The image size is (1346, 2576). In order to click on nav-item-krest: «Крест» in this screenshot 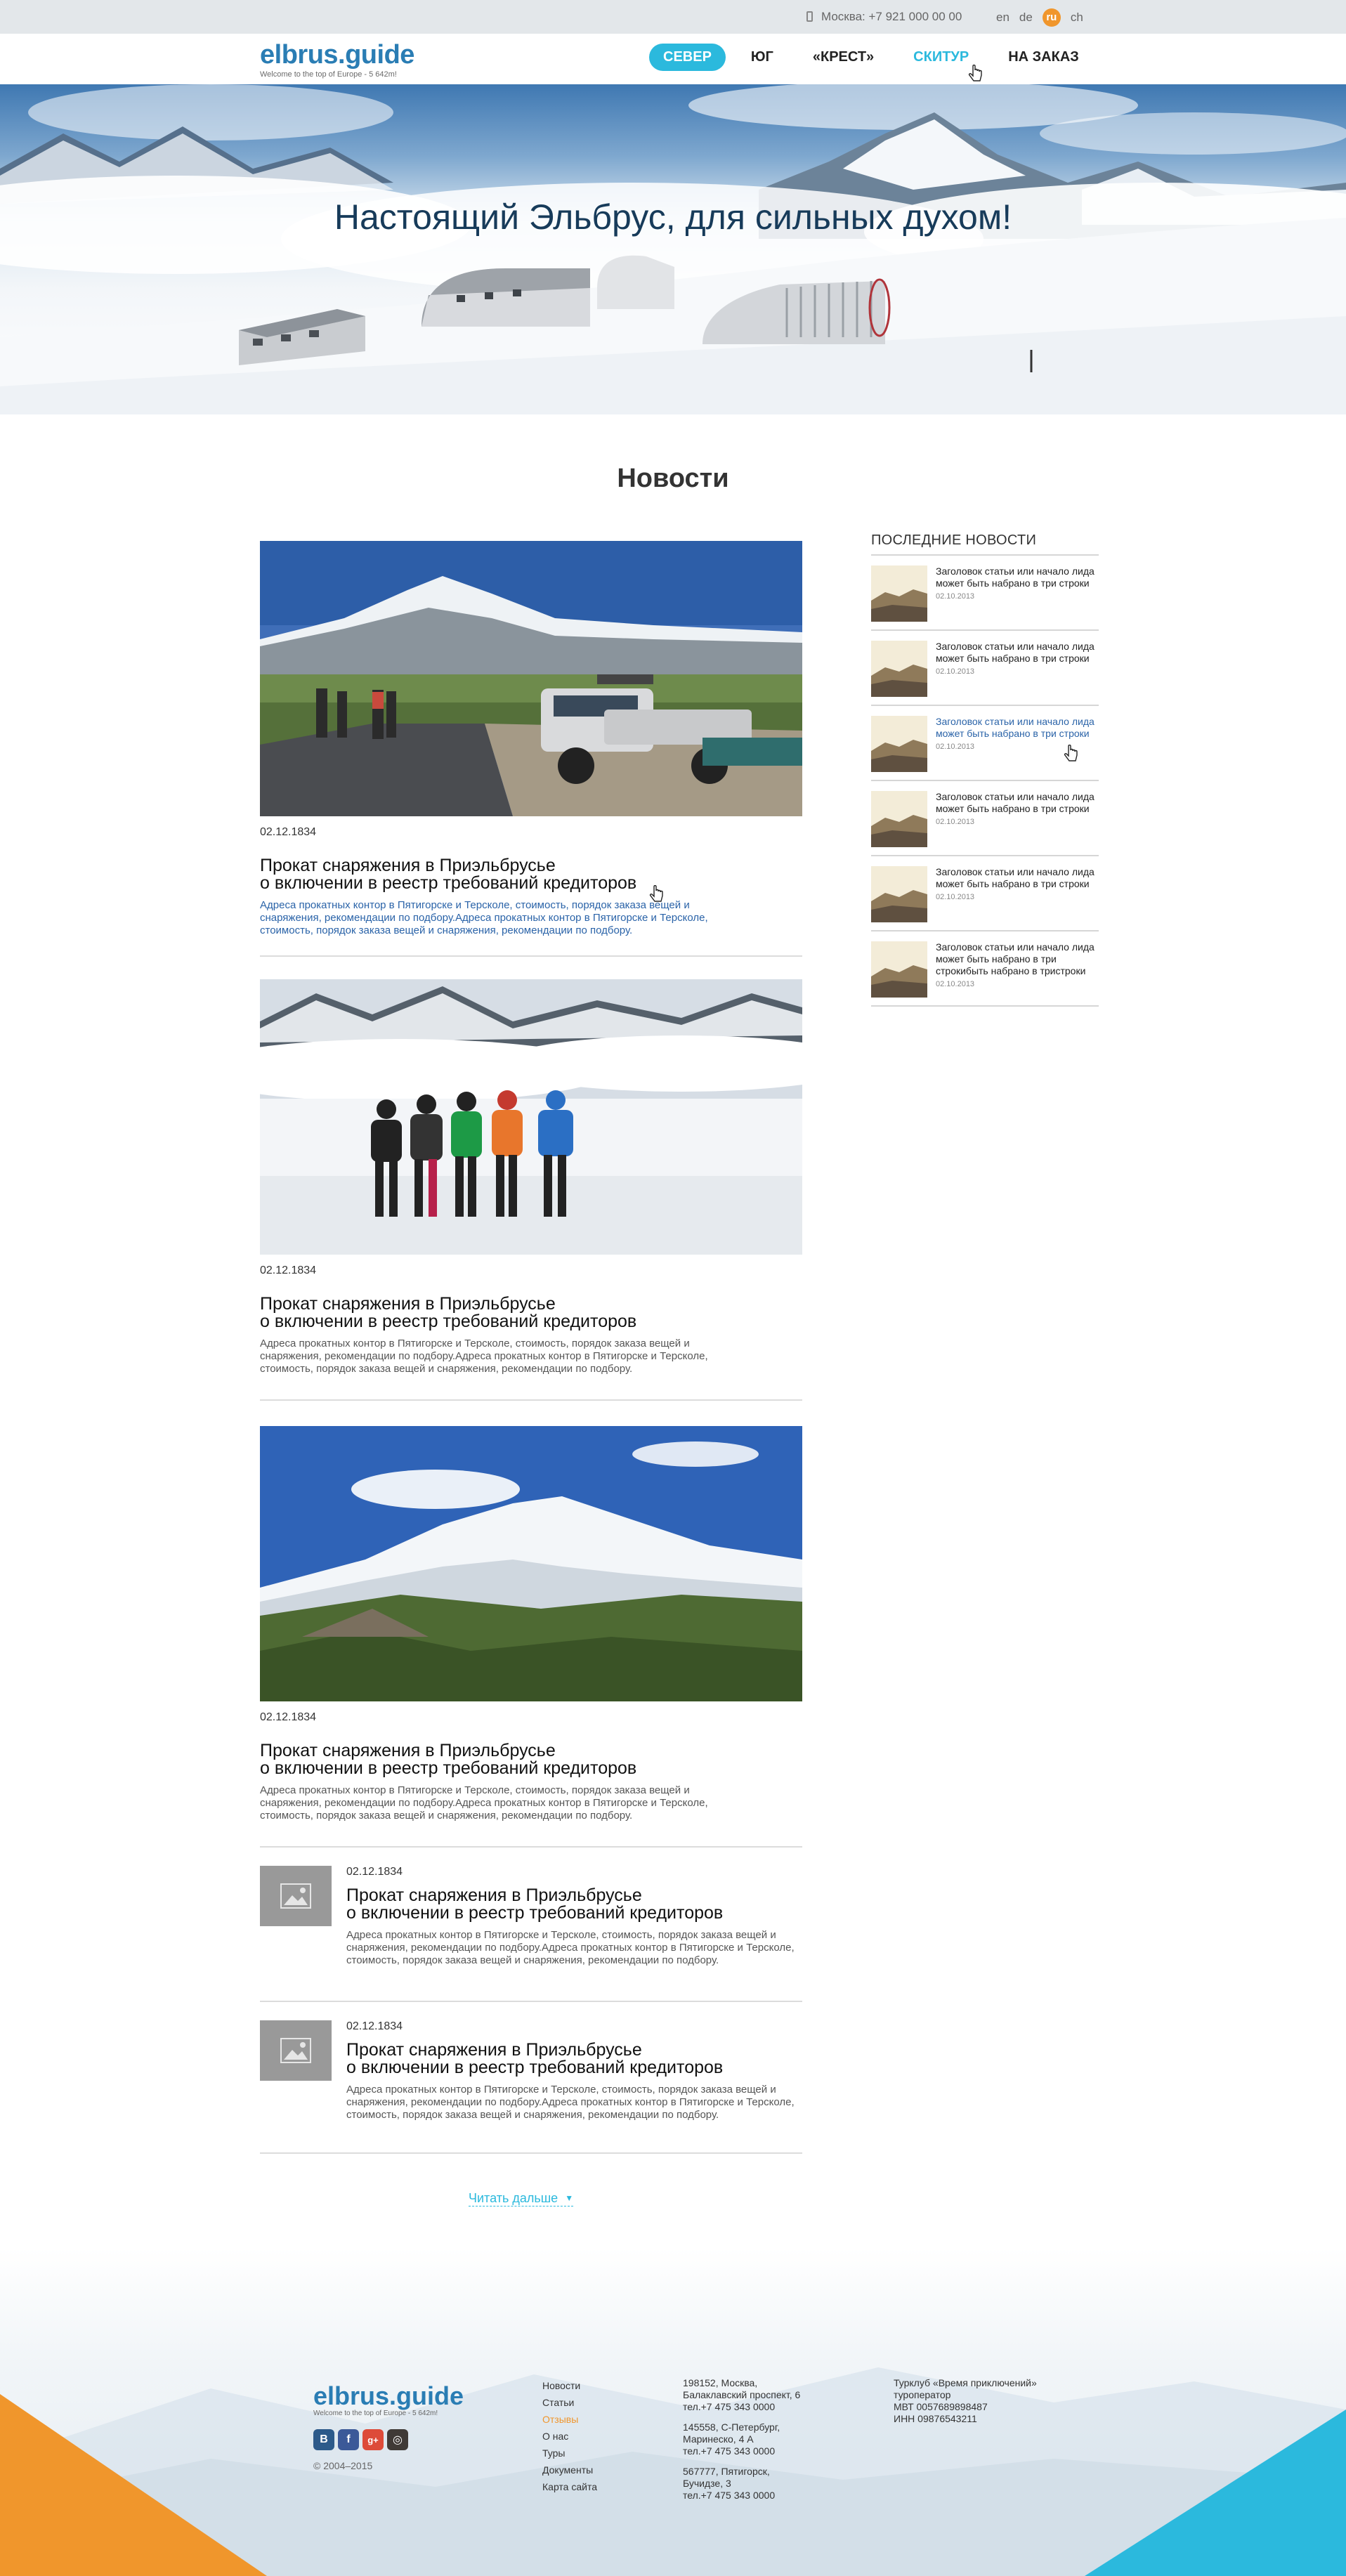, I will do `click(843, 57)`.